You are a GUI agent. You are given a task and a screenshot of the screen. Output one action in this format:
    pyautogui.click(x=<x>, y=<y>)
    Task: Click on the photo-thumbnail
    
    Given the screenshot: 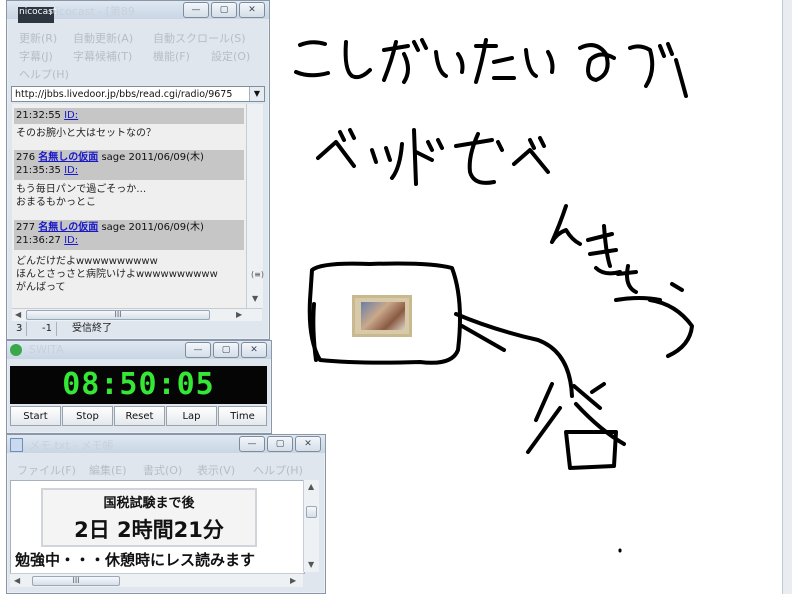 What is the action you would take?
    pyautogui.click(x=382, y=316)
    